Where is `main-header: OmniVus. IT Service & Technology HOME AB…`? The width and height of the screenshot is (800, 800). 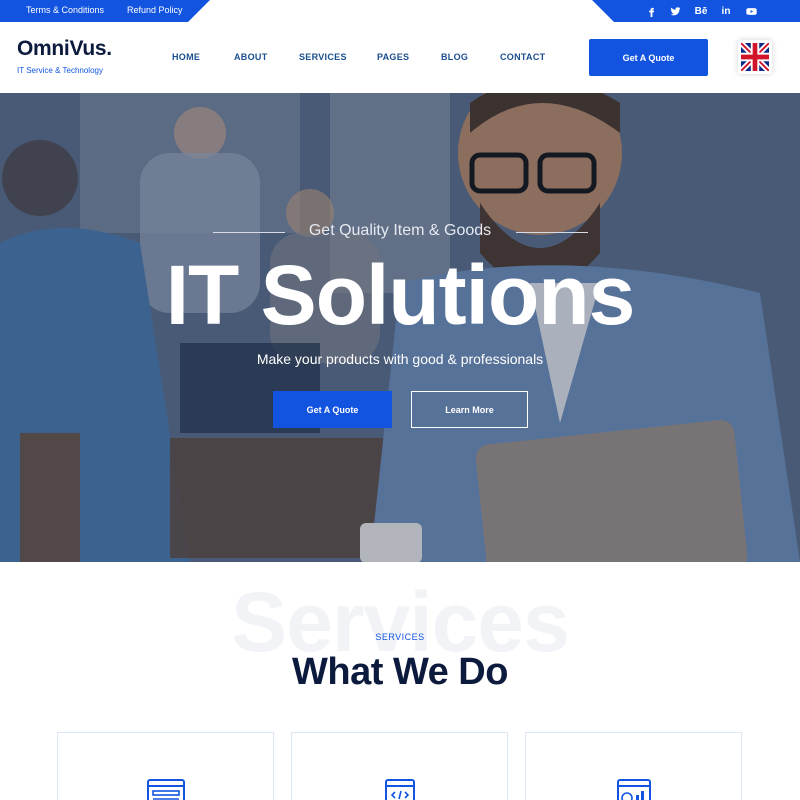 main-header: OmniVus. IT Service & Technology HOME AB… is located at coordinates (400, 57).